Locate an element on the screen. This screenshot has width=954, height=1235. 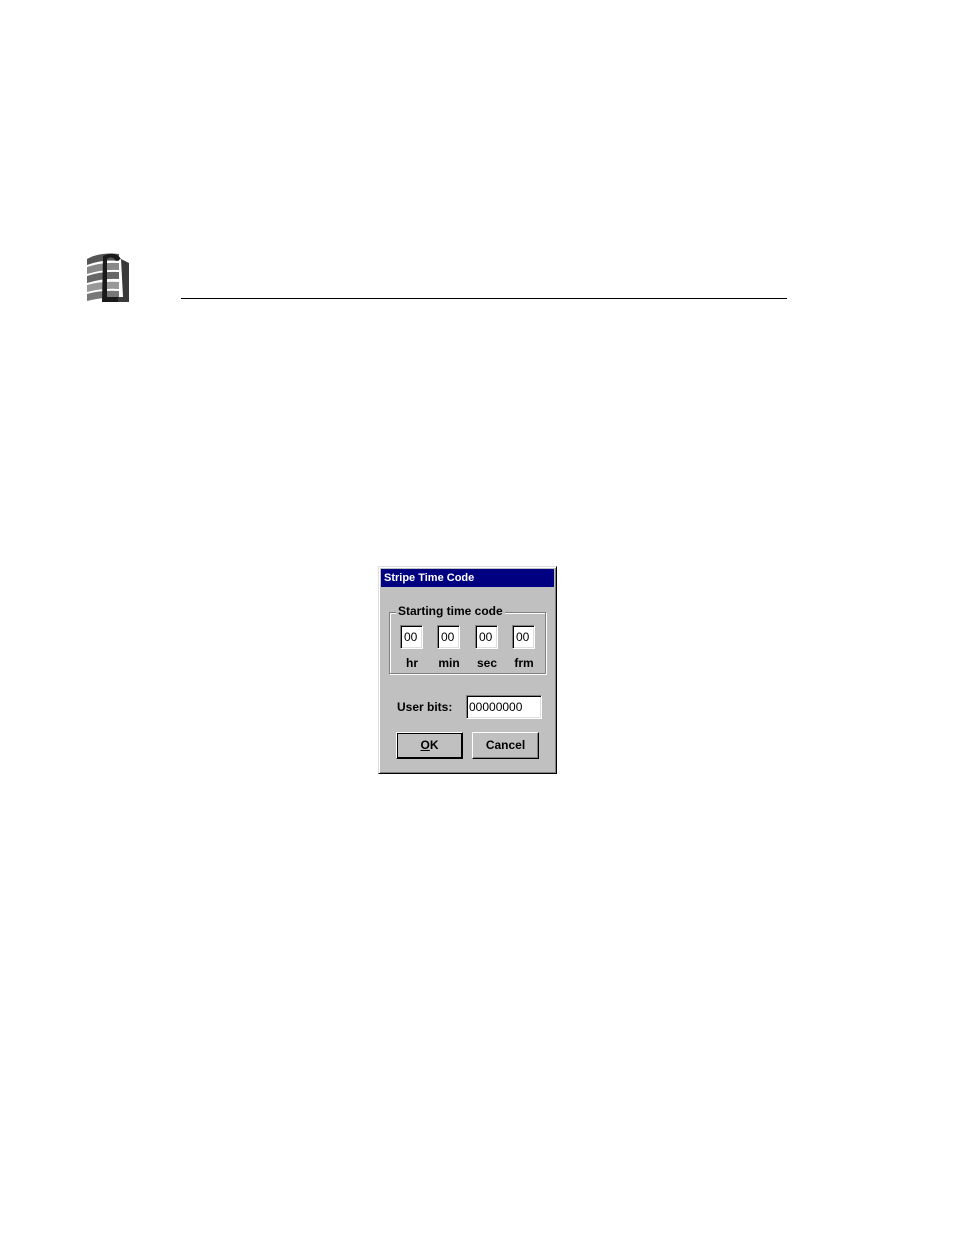
user-bits-label: User bits: is located at coordinates (425, 707).